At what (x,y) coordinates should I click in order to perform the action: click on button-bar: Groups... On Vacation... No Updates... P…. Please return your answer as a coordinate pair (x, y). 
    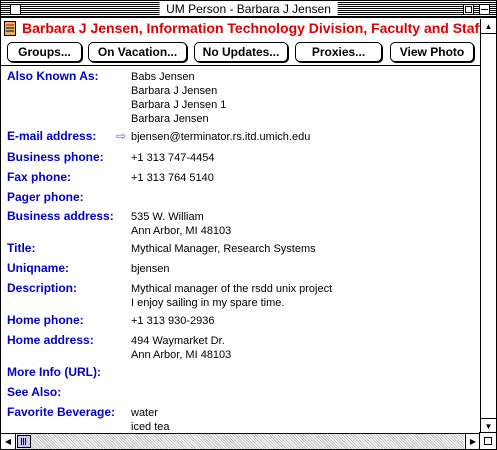
    Looking at the image, I should click on (240, 52).